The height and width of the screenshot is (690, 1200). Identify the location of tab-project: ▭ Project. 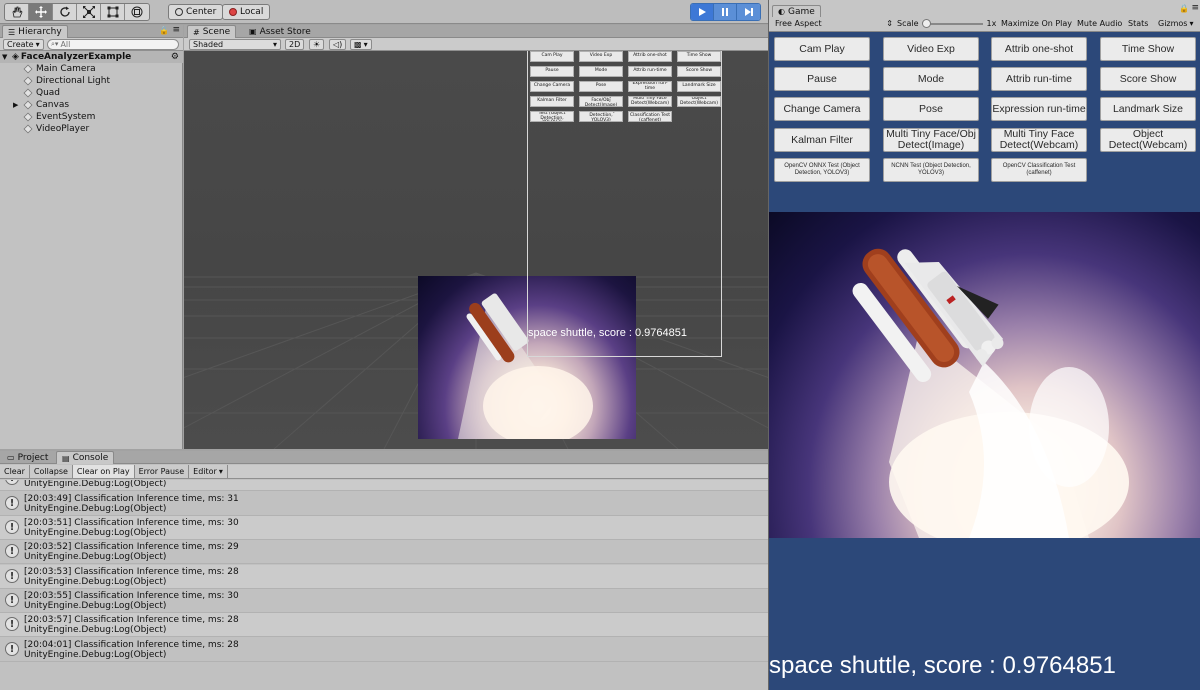
(27, 457).